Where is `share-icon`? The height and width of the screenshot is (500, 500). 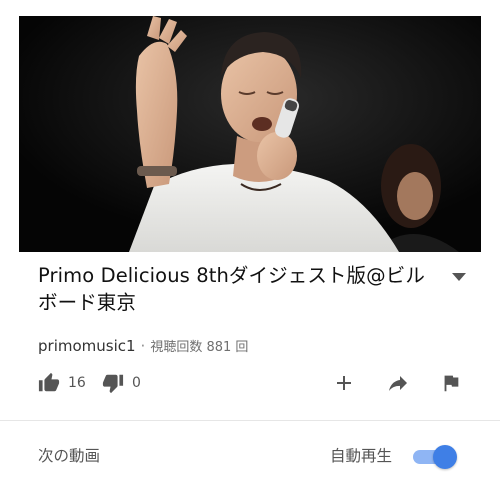 share-icon is located at coordinates (398, 383).